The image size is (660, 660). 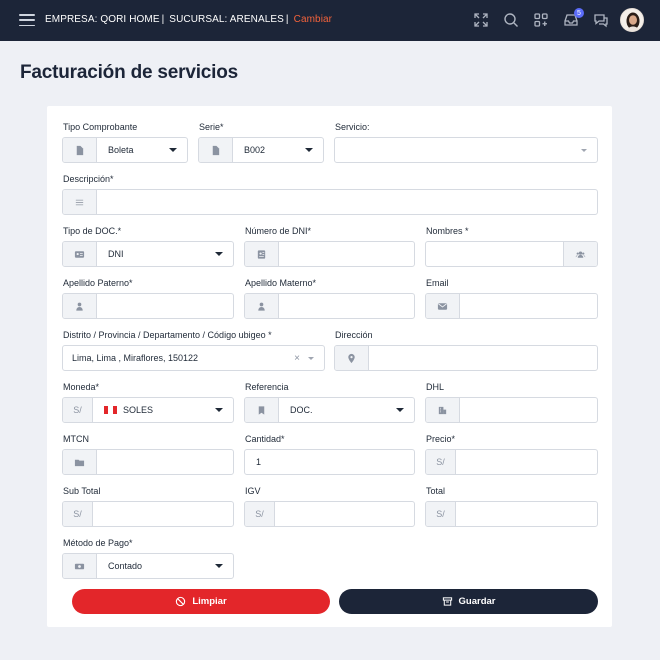 What do you see at coordinates (211, 127) in the screenshot?
I see `serie-label: Serie*` at bounding box center [211, 127].